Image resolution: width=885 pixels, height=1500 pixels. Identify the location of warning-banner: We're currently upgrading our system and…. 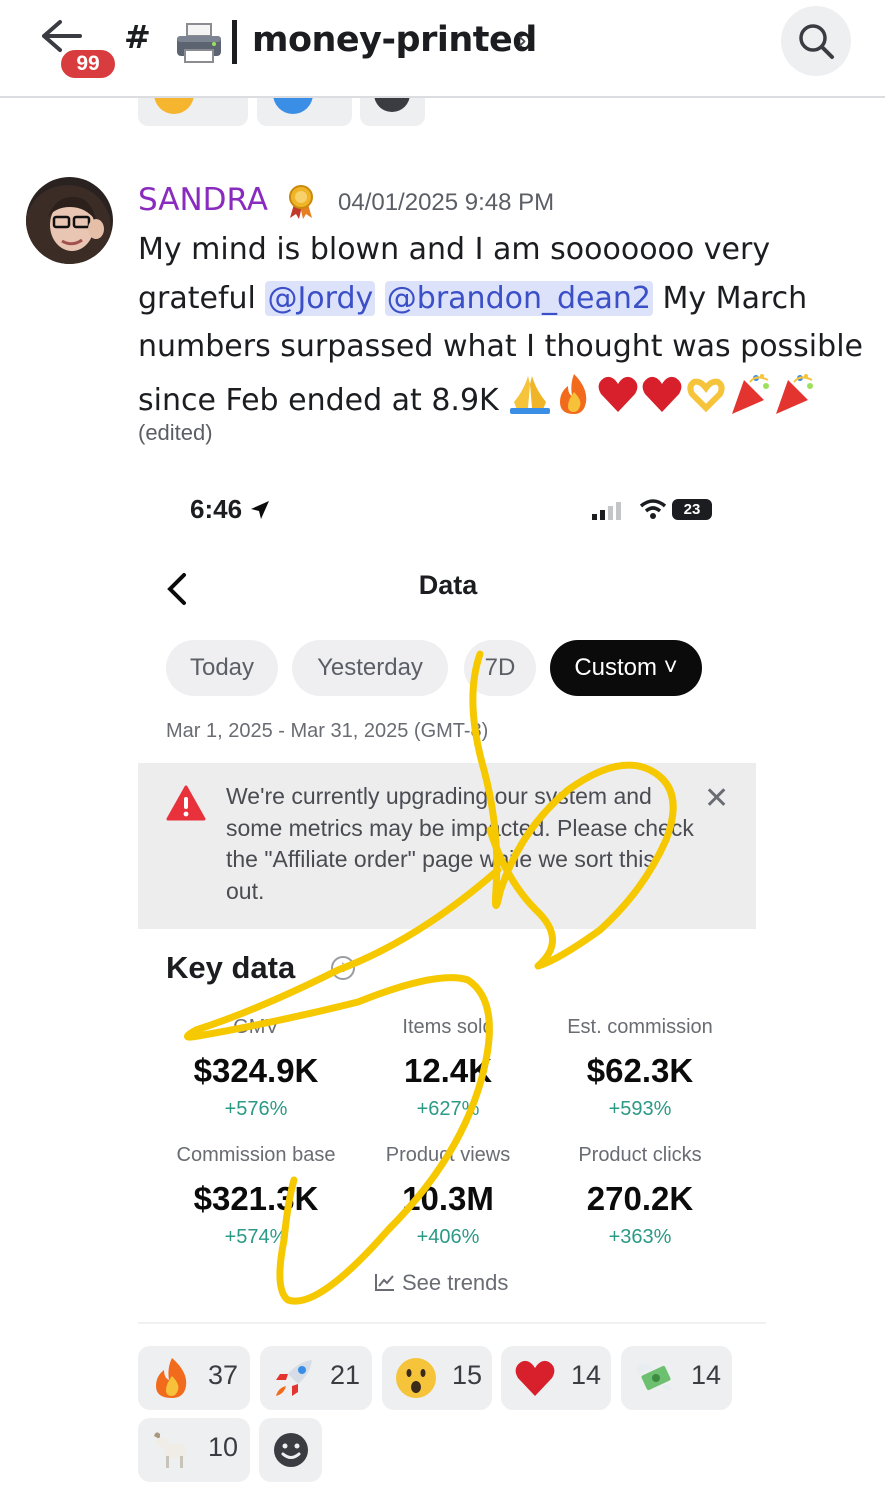
(447, 846).